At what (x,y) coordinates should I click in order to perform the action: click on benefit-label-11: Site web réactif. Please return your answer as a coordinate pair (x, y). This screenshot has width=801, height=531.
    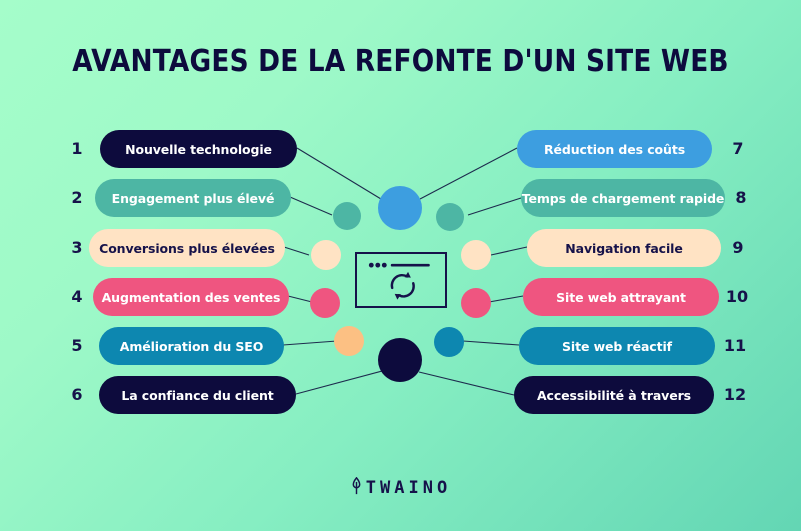
    Looking at the image, I should click on (616, 346).